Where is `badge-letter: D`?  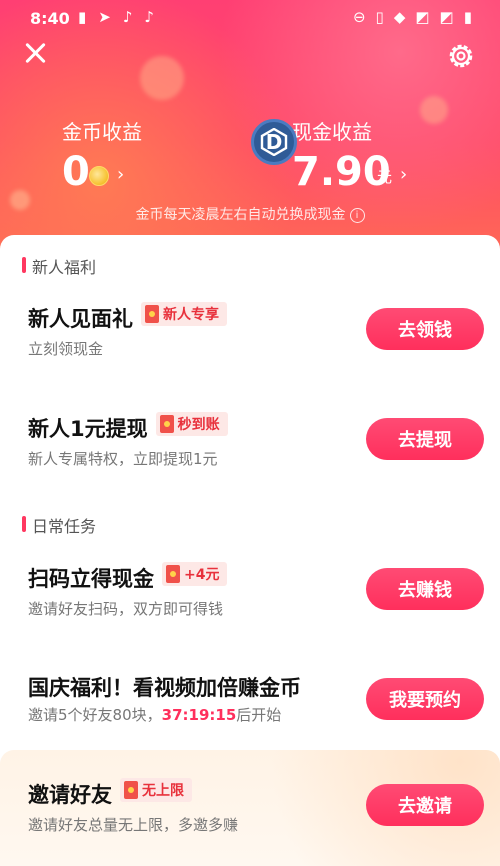 badge-letter: D is located at coordinates (274, 142).